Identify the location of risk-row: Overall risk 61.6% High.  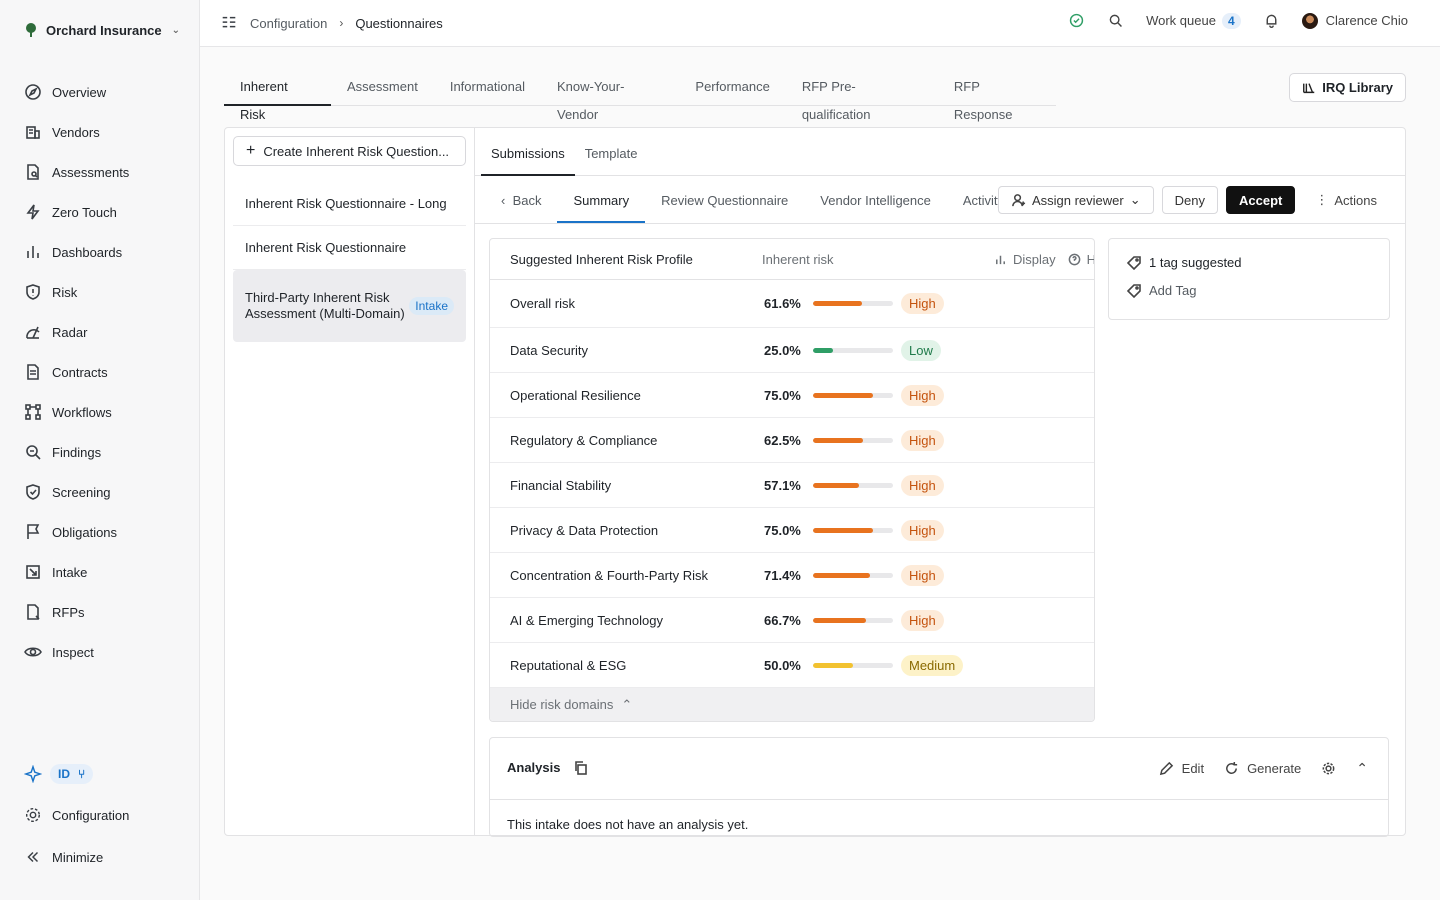
(792, 304).